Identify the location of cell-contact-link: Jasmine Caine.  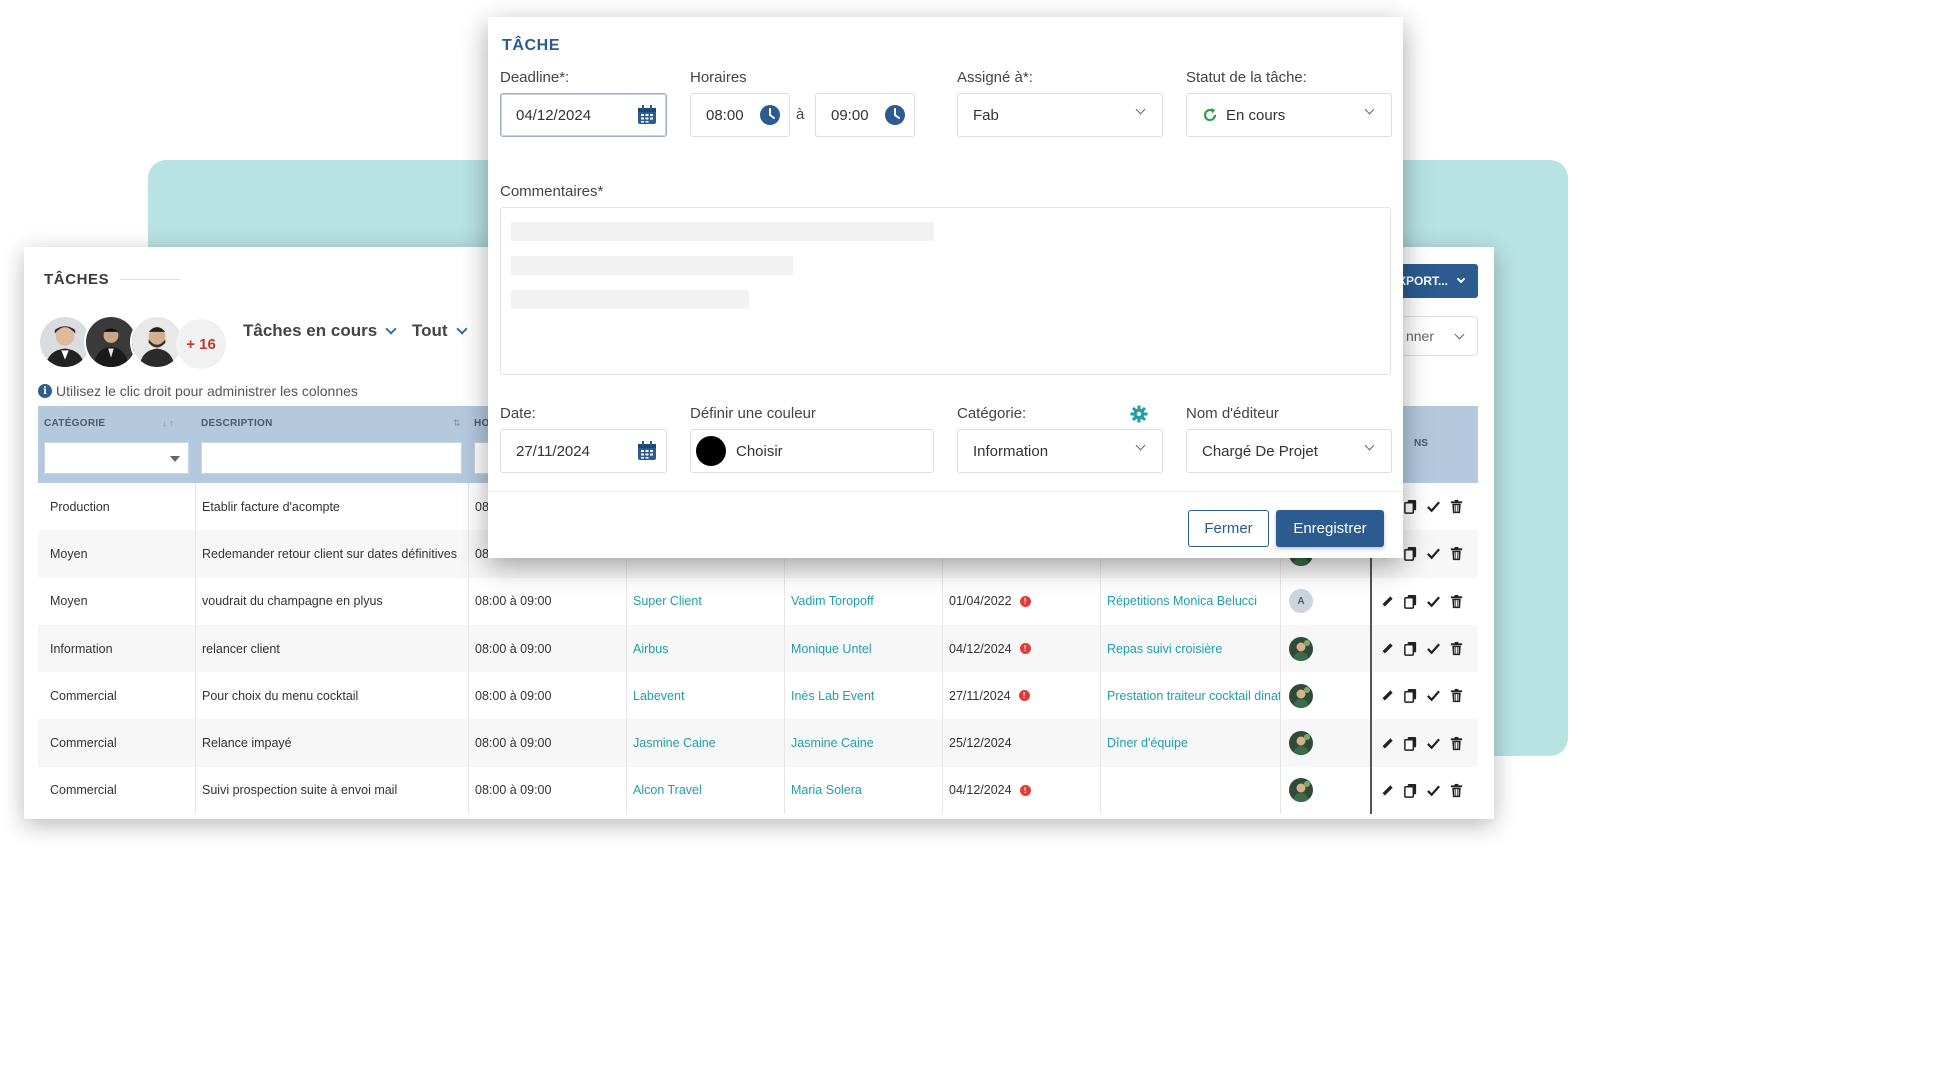
(863, 743).